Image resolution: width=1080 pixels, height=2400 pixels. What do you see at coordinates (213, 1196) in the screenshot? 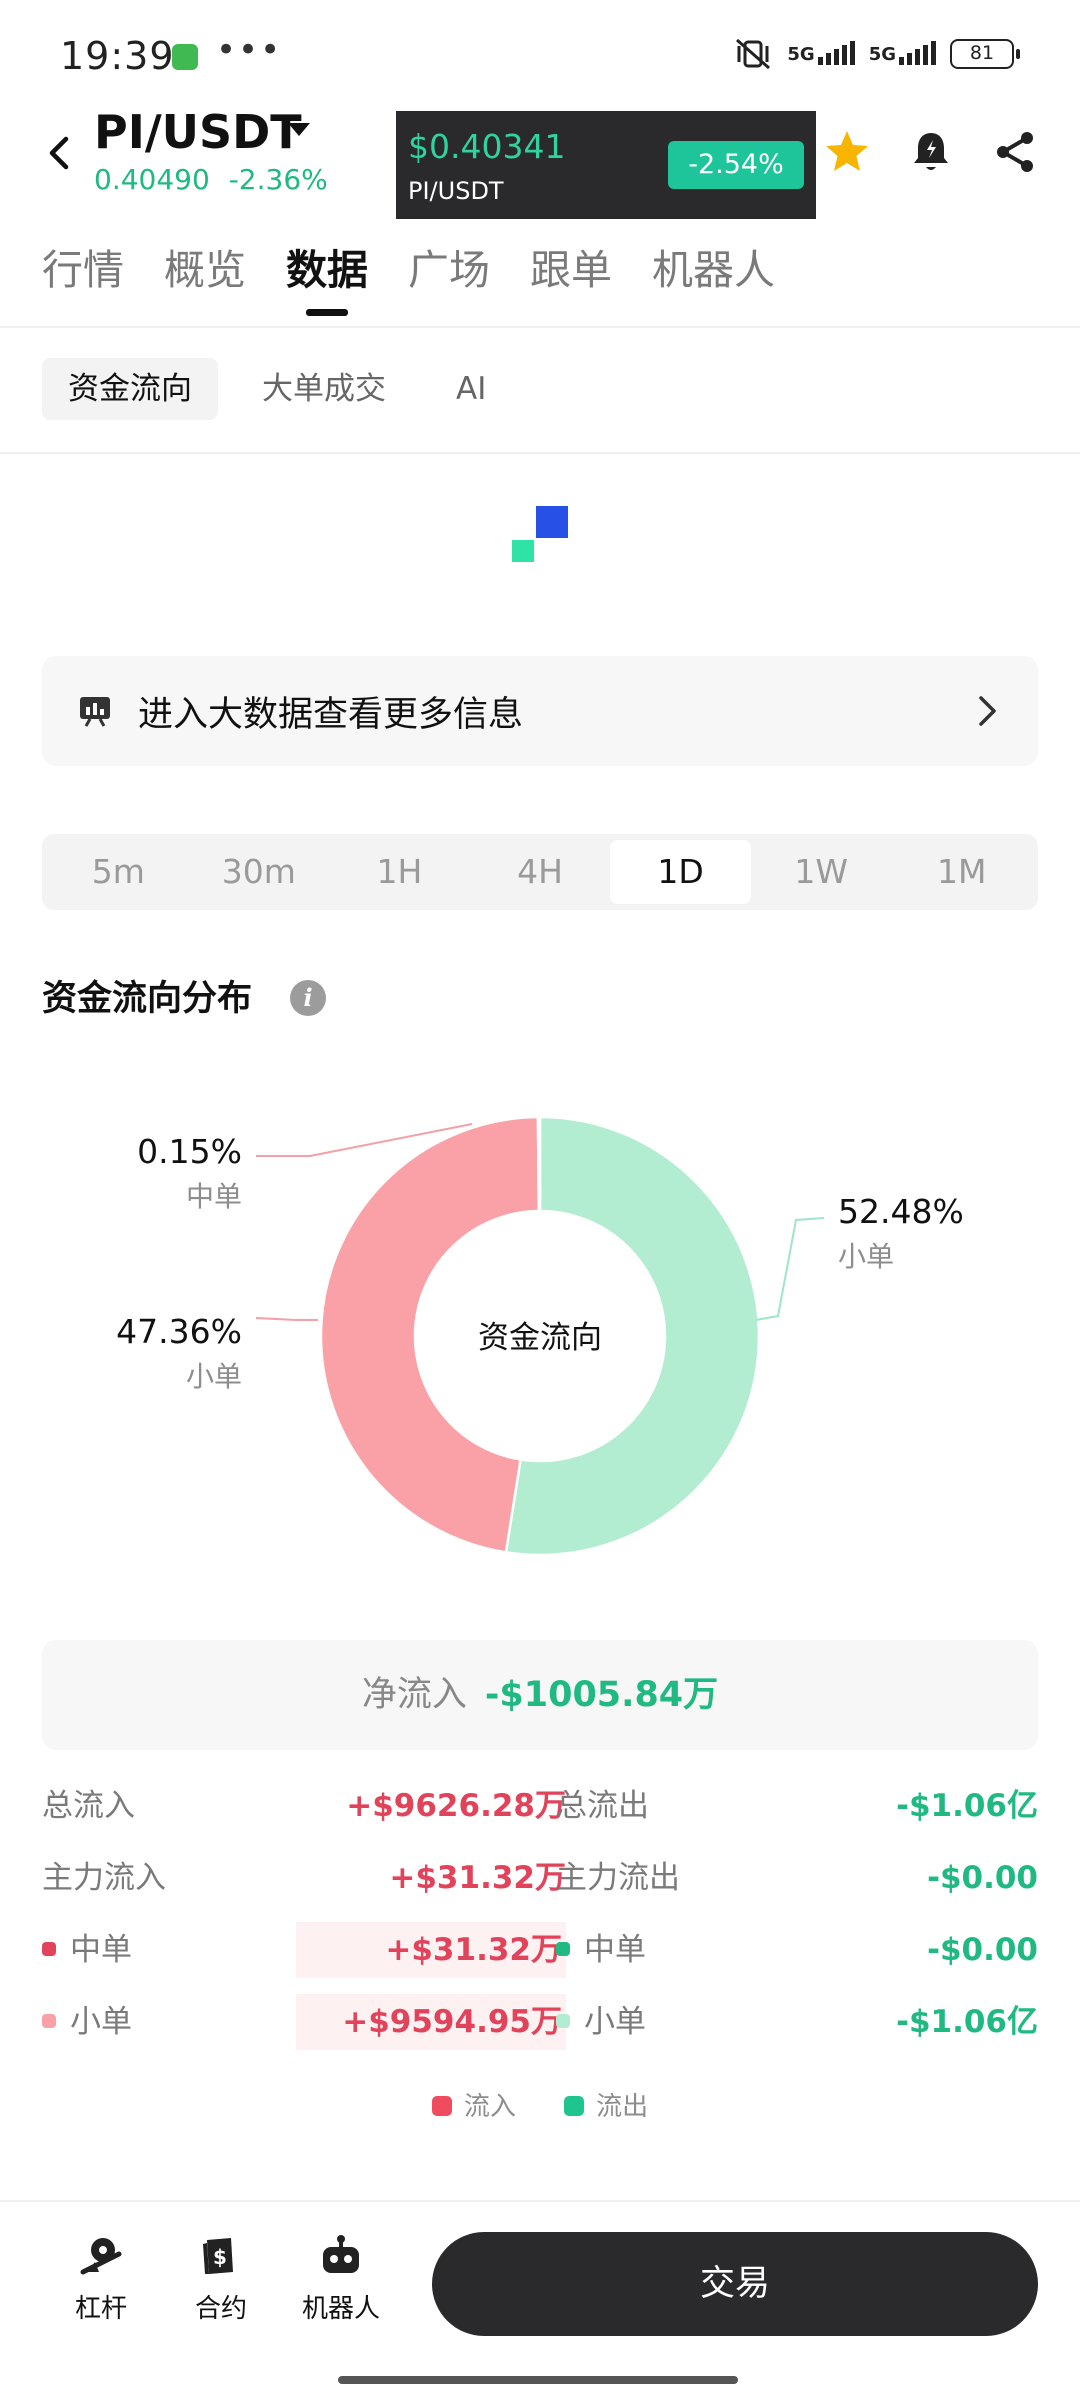
I see `slice-name-mid-in: 中单` at bounding box center [213, 1196].